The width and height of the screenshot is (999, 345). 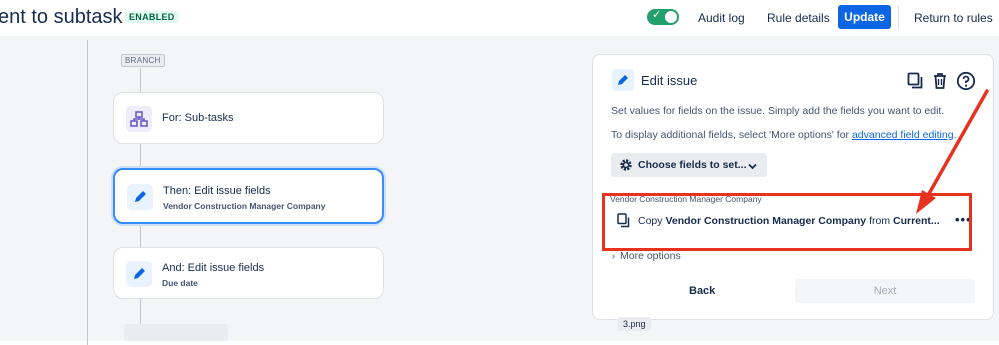 I want to click on annotation-arrow, so click(x=952, y=151).